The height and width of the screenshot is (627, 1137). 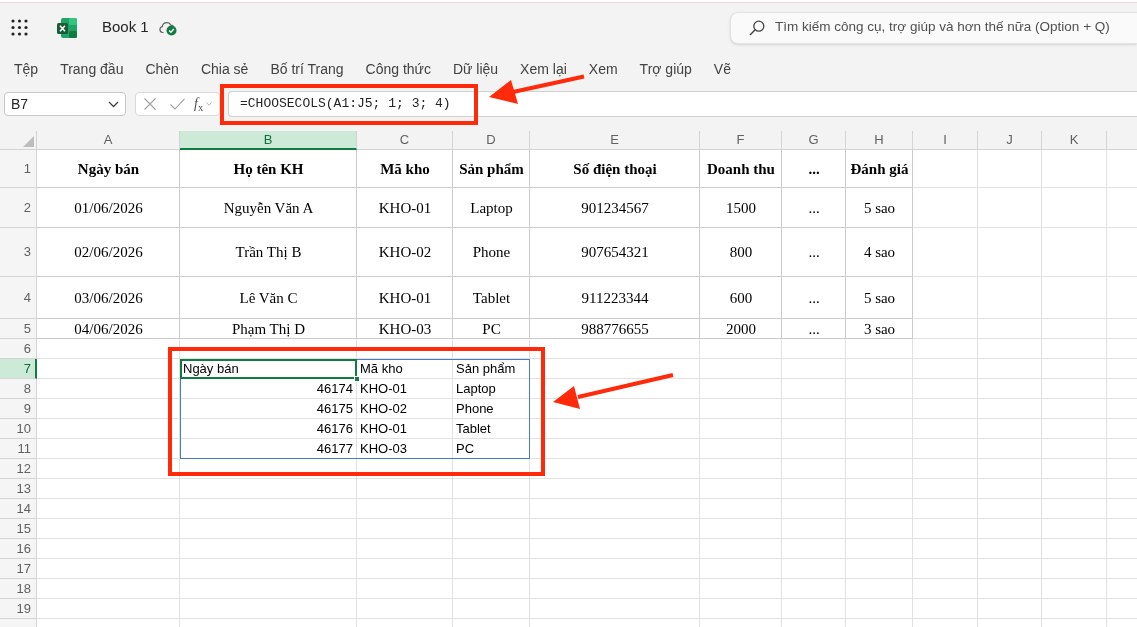 What do you see at coordinates (18, 140) in the screenshot?
I see `select-all-button` at bounding box center [18, 140].